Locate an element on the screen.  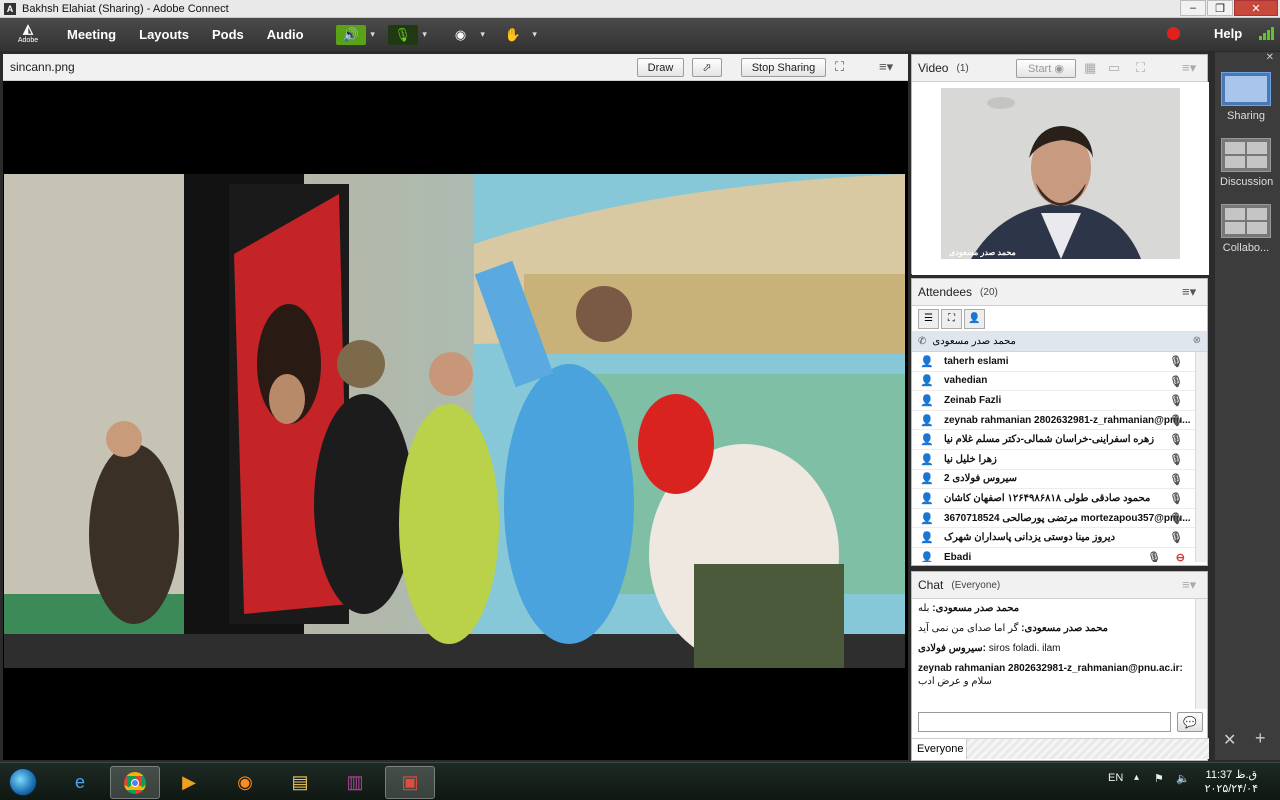
close-icon: ✕ is located at coordinates (1270, 57).